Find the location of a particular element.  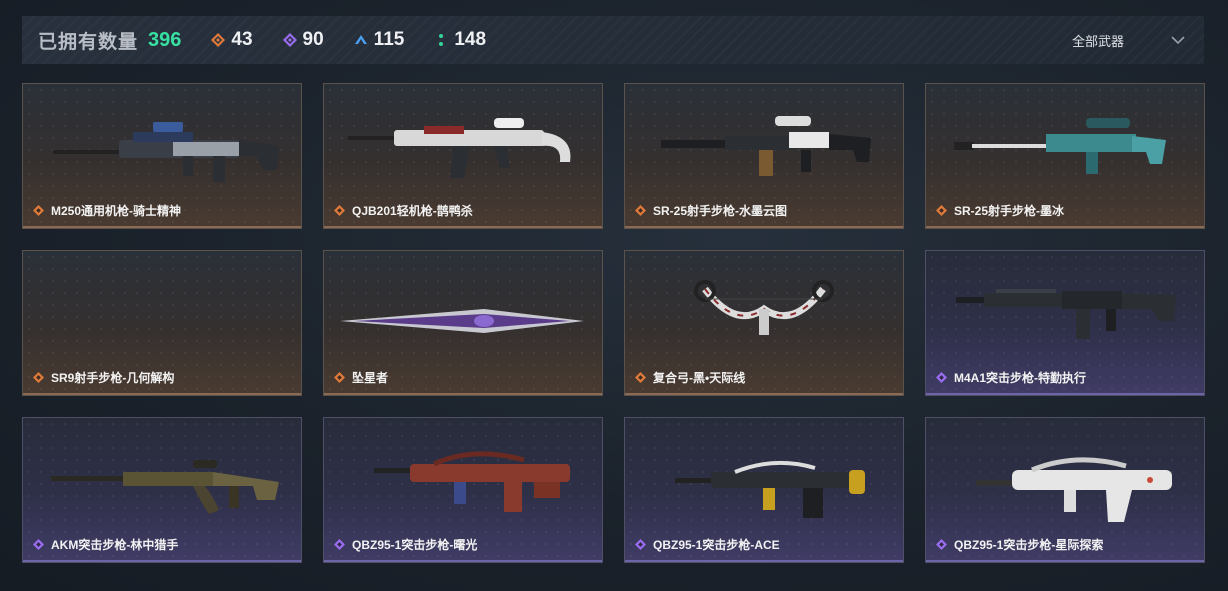

weapon-name: 复合弓-黑•天际线 is located at coordinates (699, 378).